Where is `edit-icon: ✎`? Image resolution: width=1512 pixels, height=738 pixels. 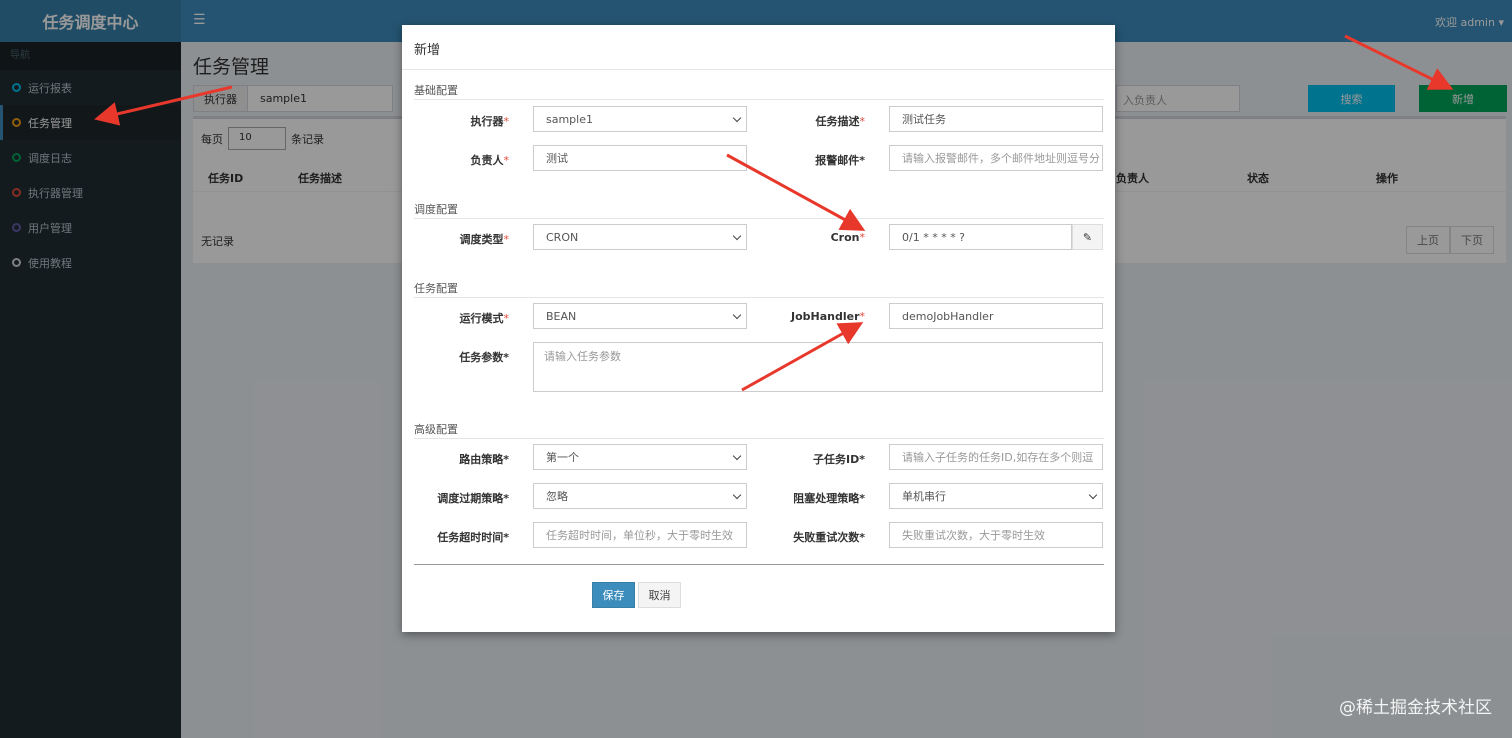
edit-icon: ✎ is located at coordinates (1087, 237).